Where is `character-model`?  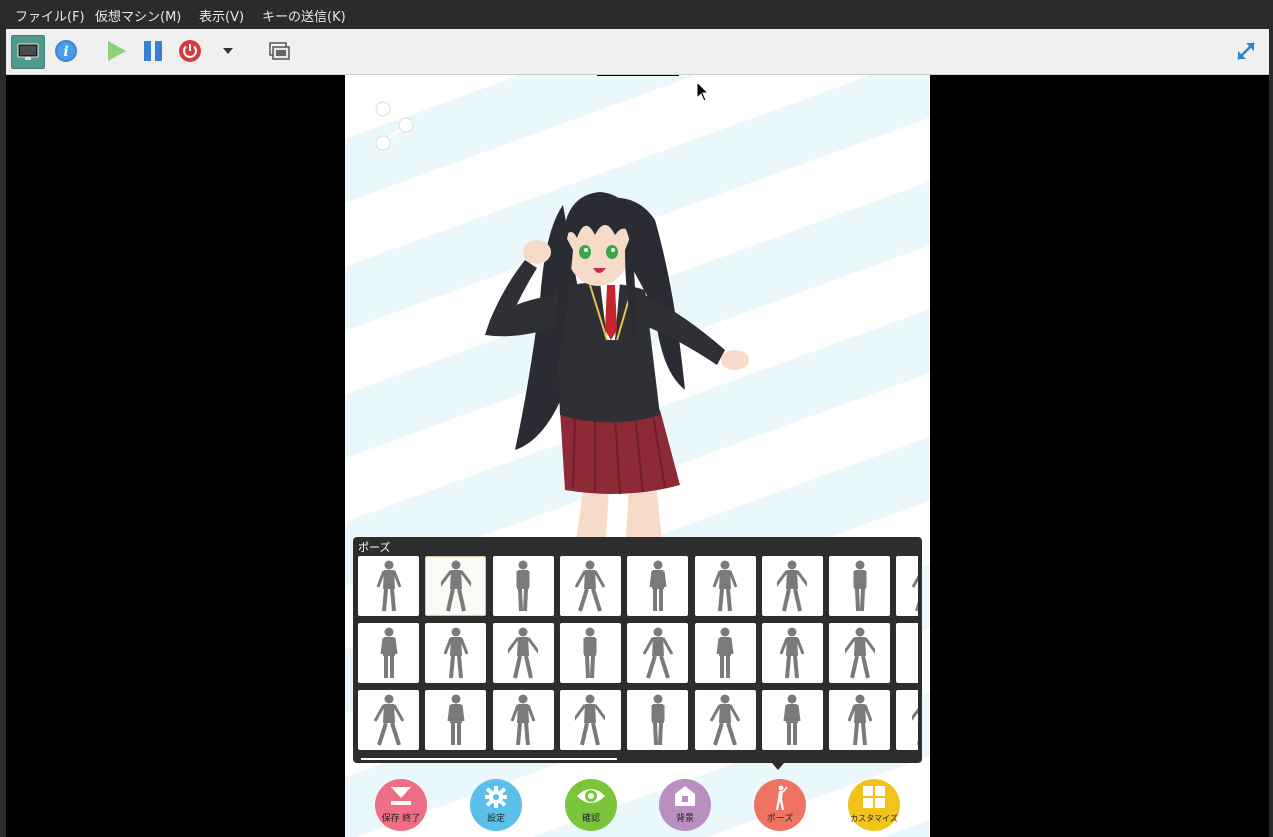 character-model is located at coordinates (630, 372).